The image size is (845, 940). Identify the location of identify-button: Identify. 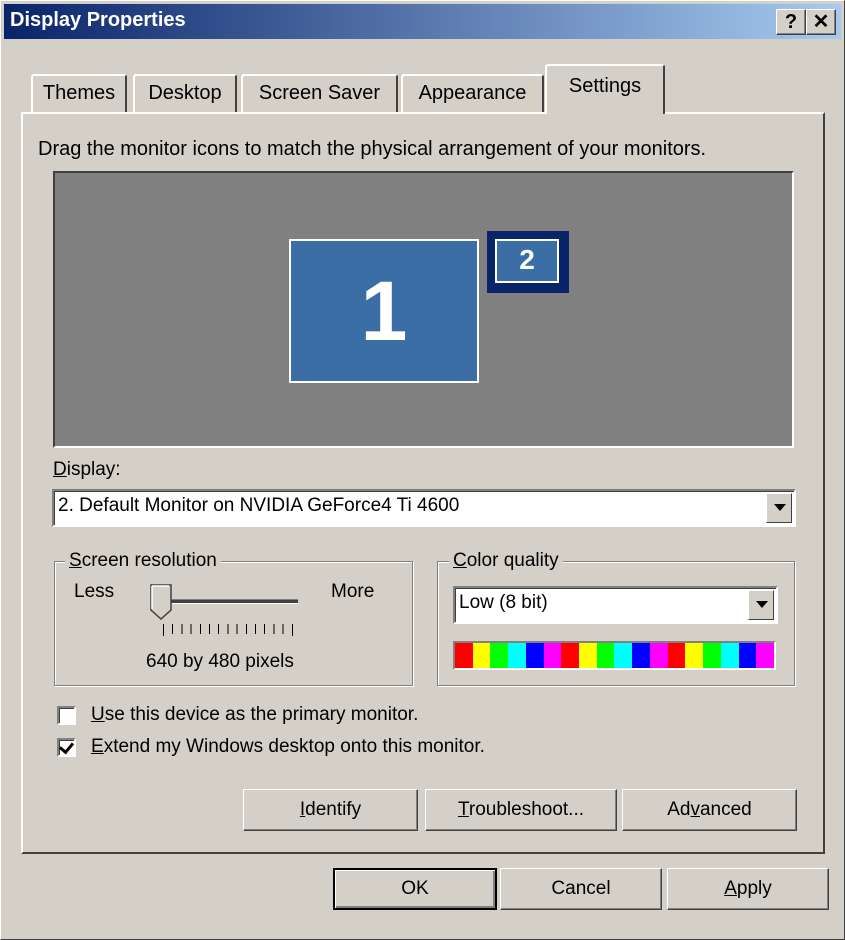
(330, 810).